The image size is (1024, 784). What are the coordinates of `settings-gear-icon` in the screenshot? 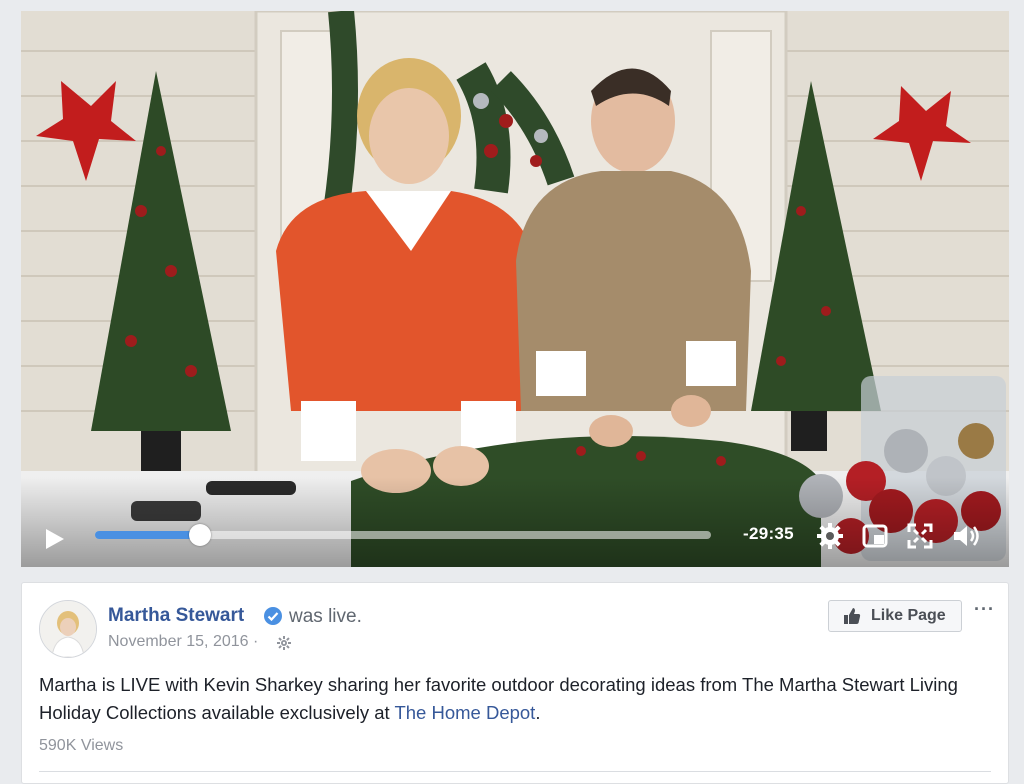 It's located at (830, 536).